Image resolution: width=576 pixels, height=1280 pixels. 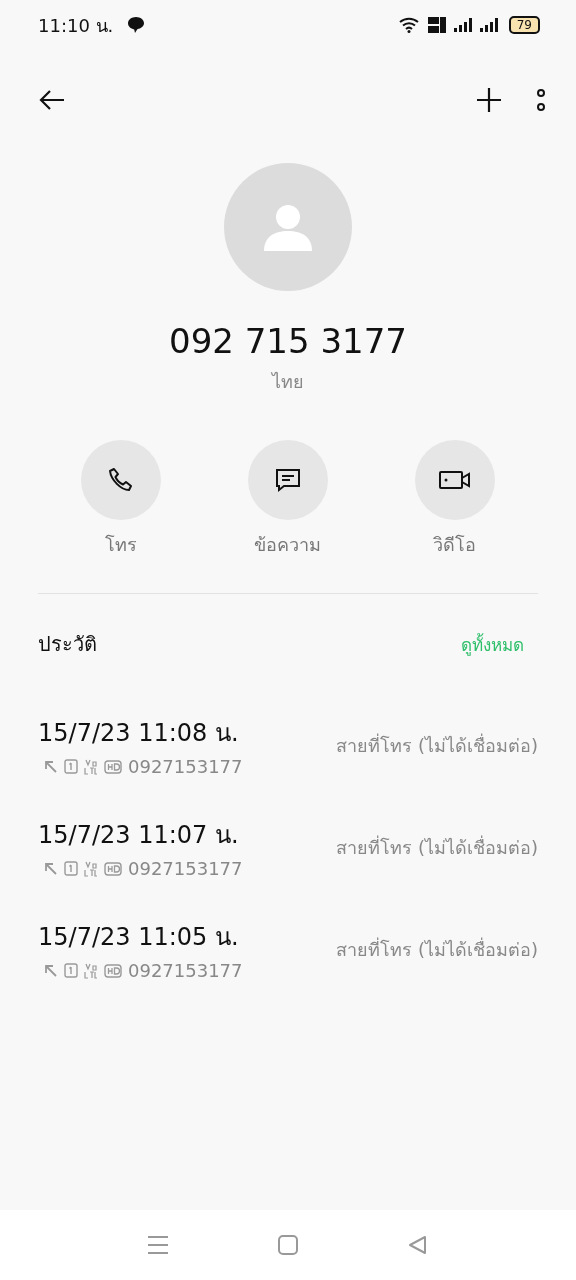 What do you see at coordinates (454, 480) in the screenshot?
I see `video-camera-icon` at bounding box center [454, 480].